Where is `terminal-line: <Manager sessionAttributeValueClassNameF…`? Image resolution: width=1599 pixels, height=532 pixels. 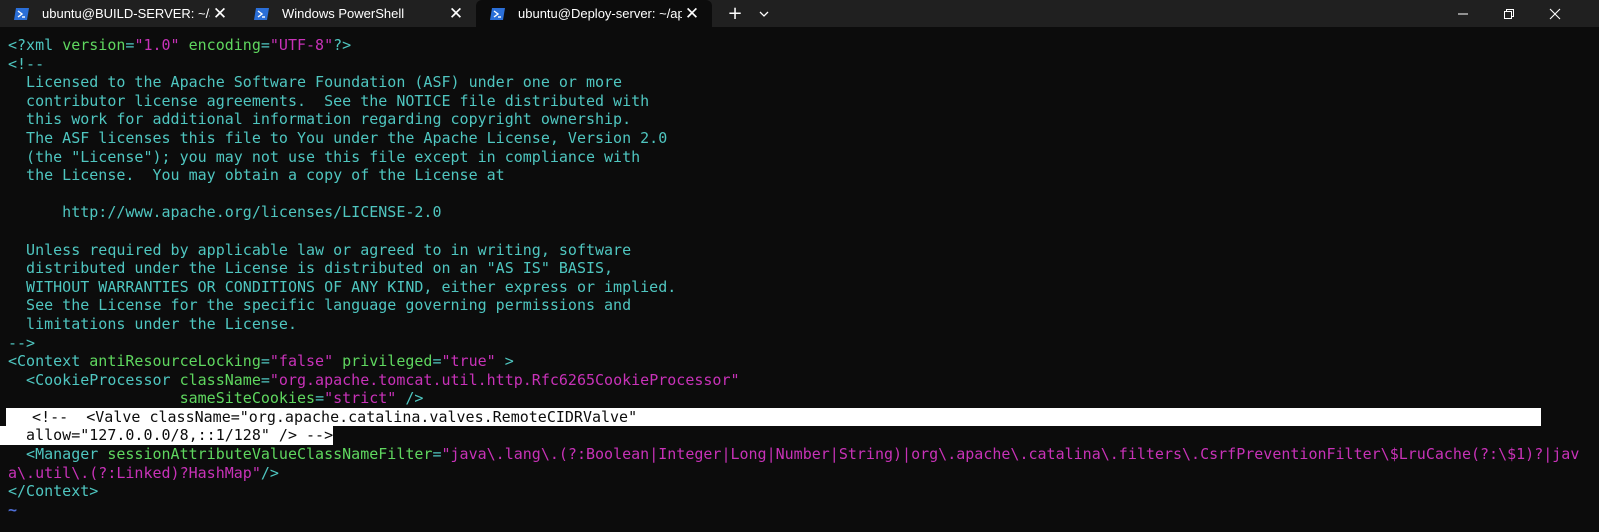 terminal-line: <Manager sessionAttributeValueClassNameF… is located at coordinates (794, 454).